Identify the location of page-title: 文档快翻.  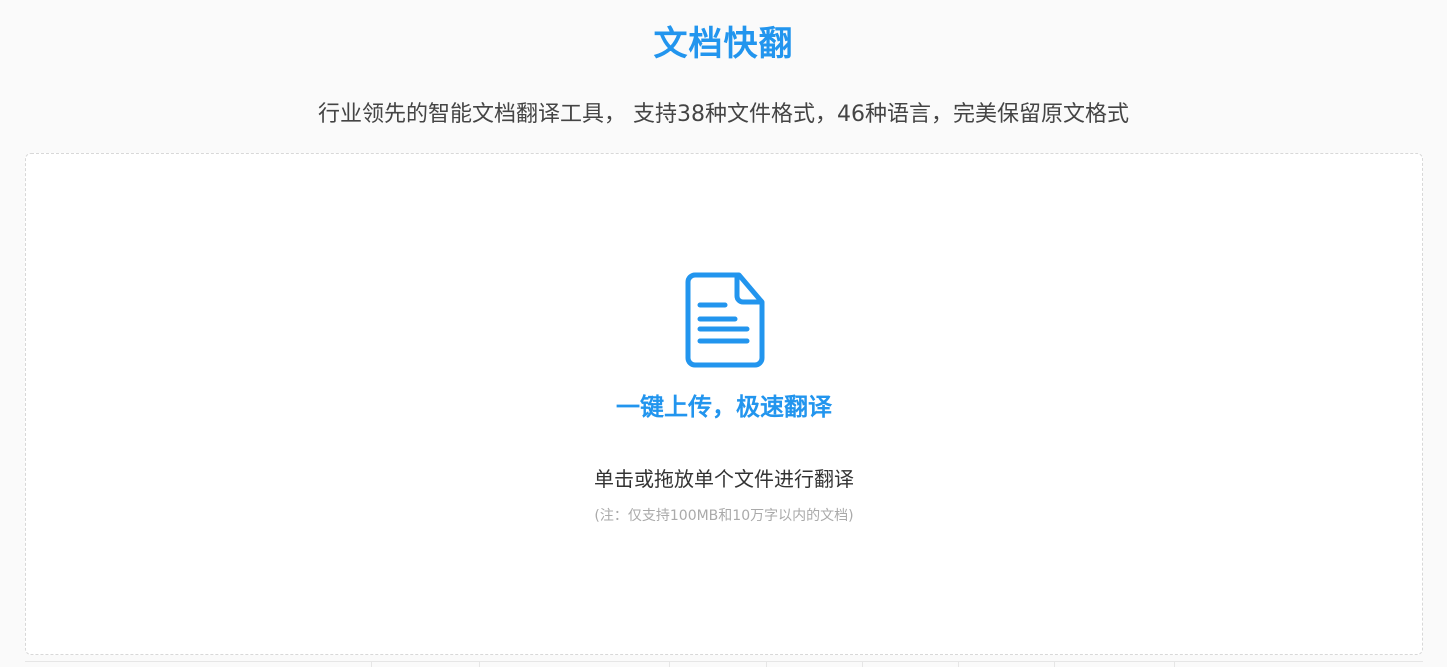
(723, 44).